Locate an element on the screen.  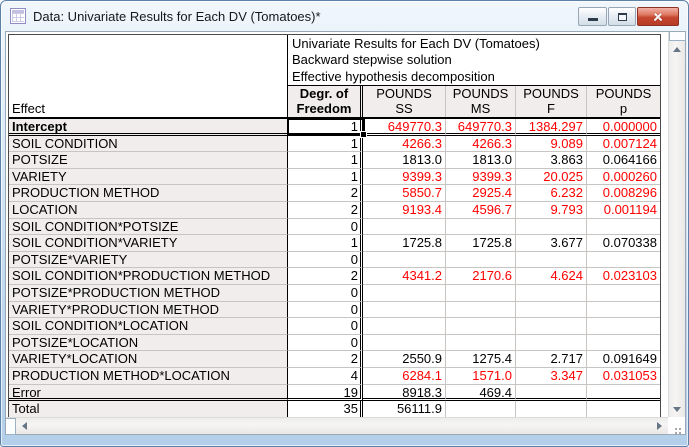
effect-cell: POTSIZE*VARIETY is located at coordinates (148, 260).